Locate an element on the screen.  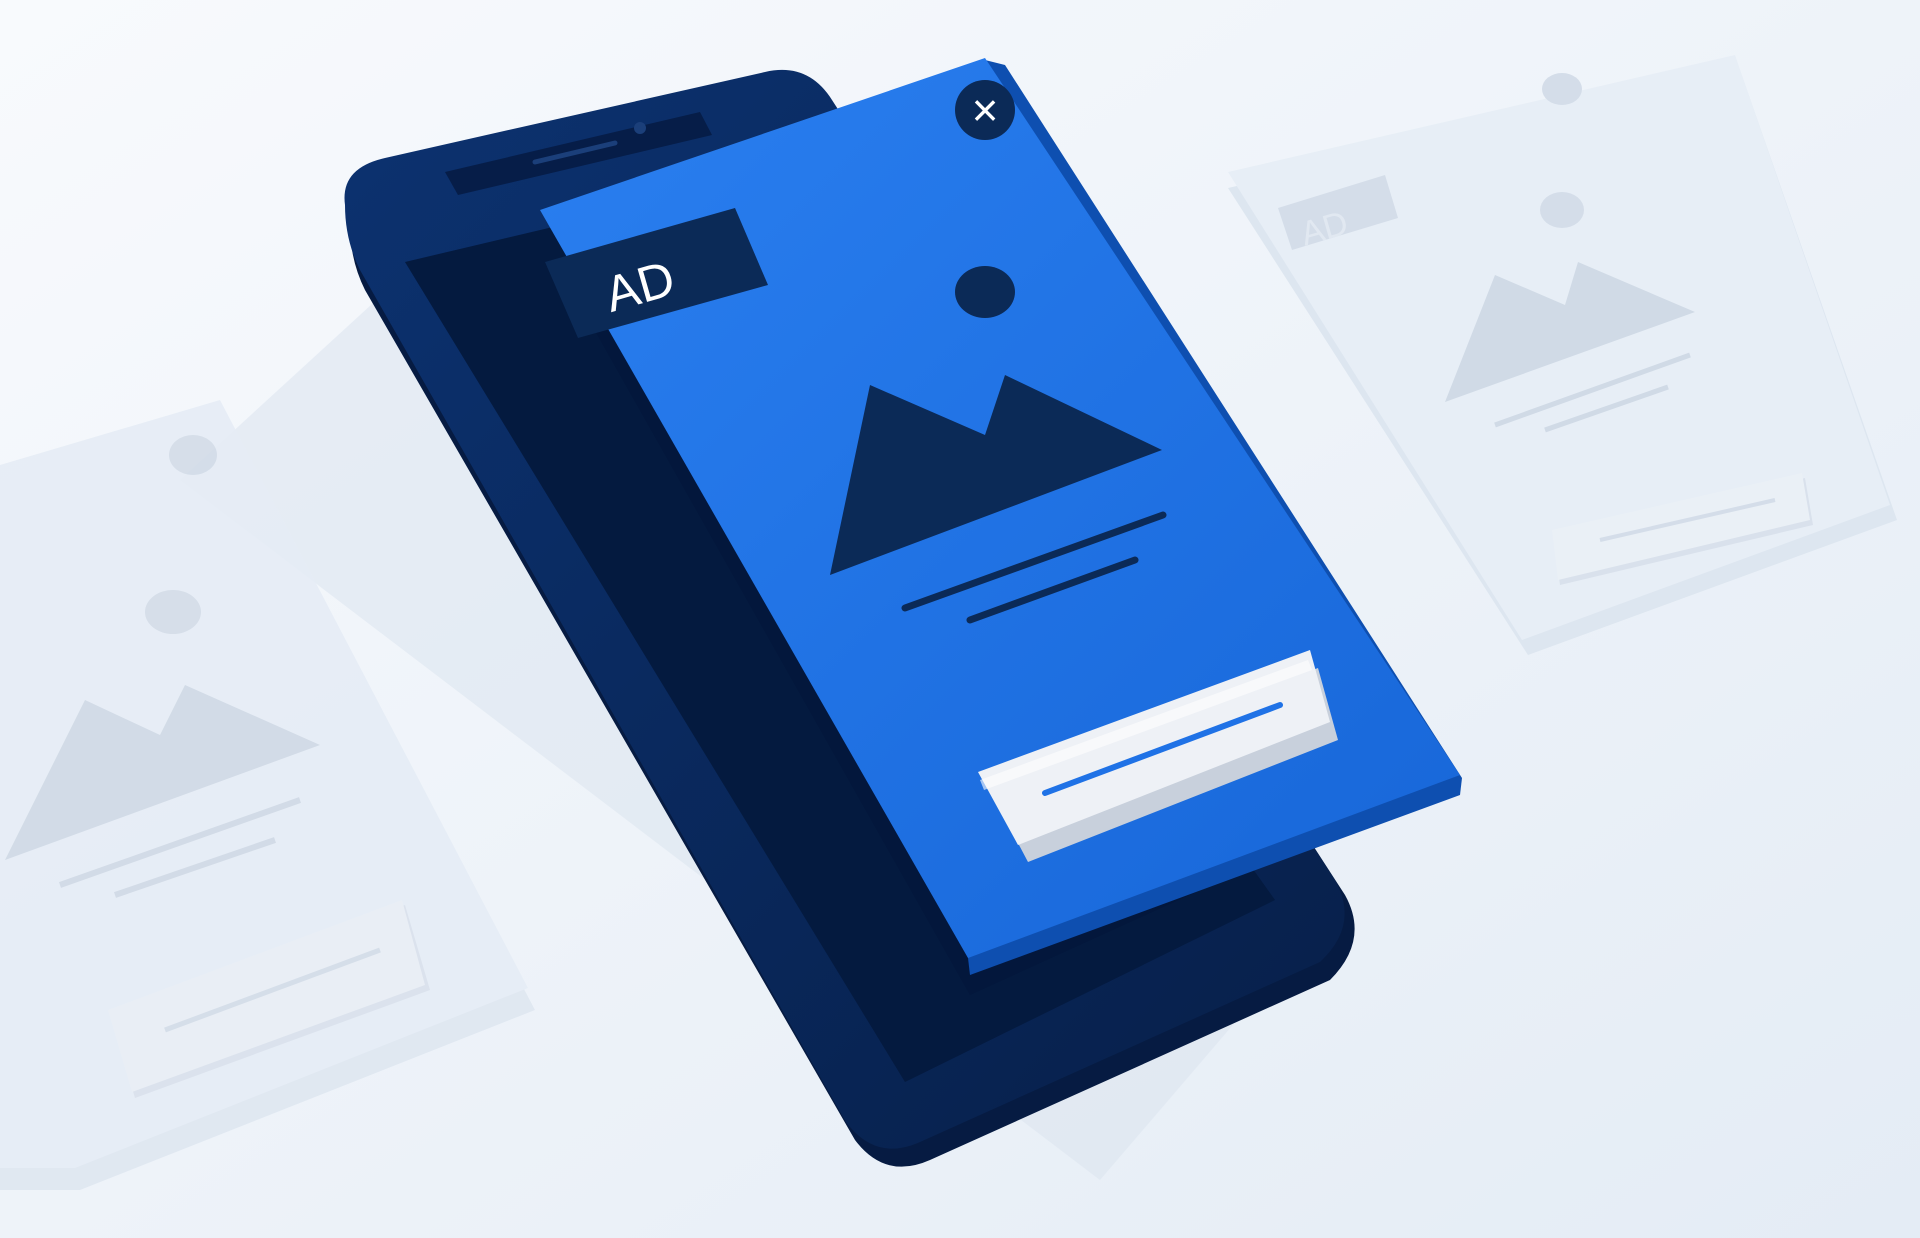
sun-icon is located at coordinates (985, 292).